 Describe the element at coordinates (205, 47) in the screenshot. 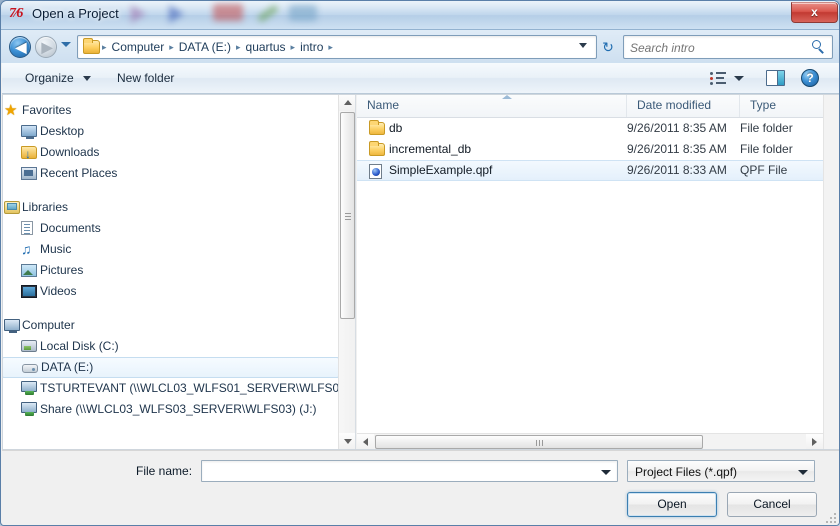

I see `breadcrumb-item-data-e: DATA (E:)` at that location.